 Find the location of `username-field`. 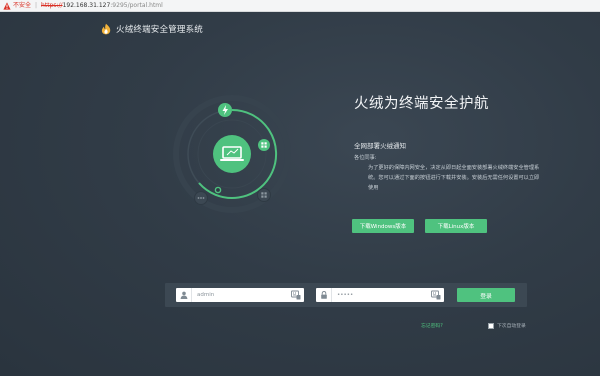

username-field is located at coordinates (240, 295).